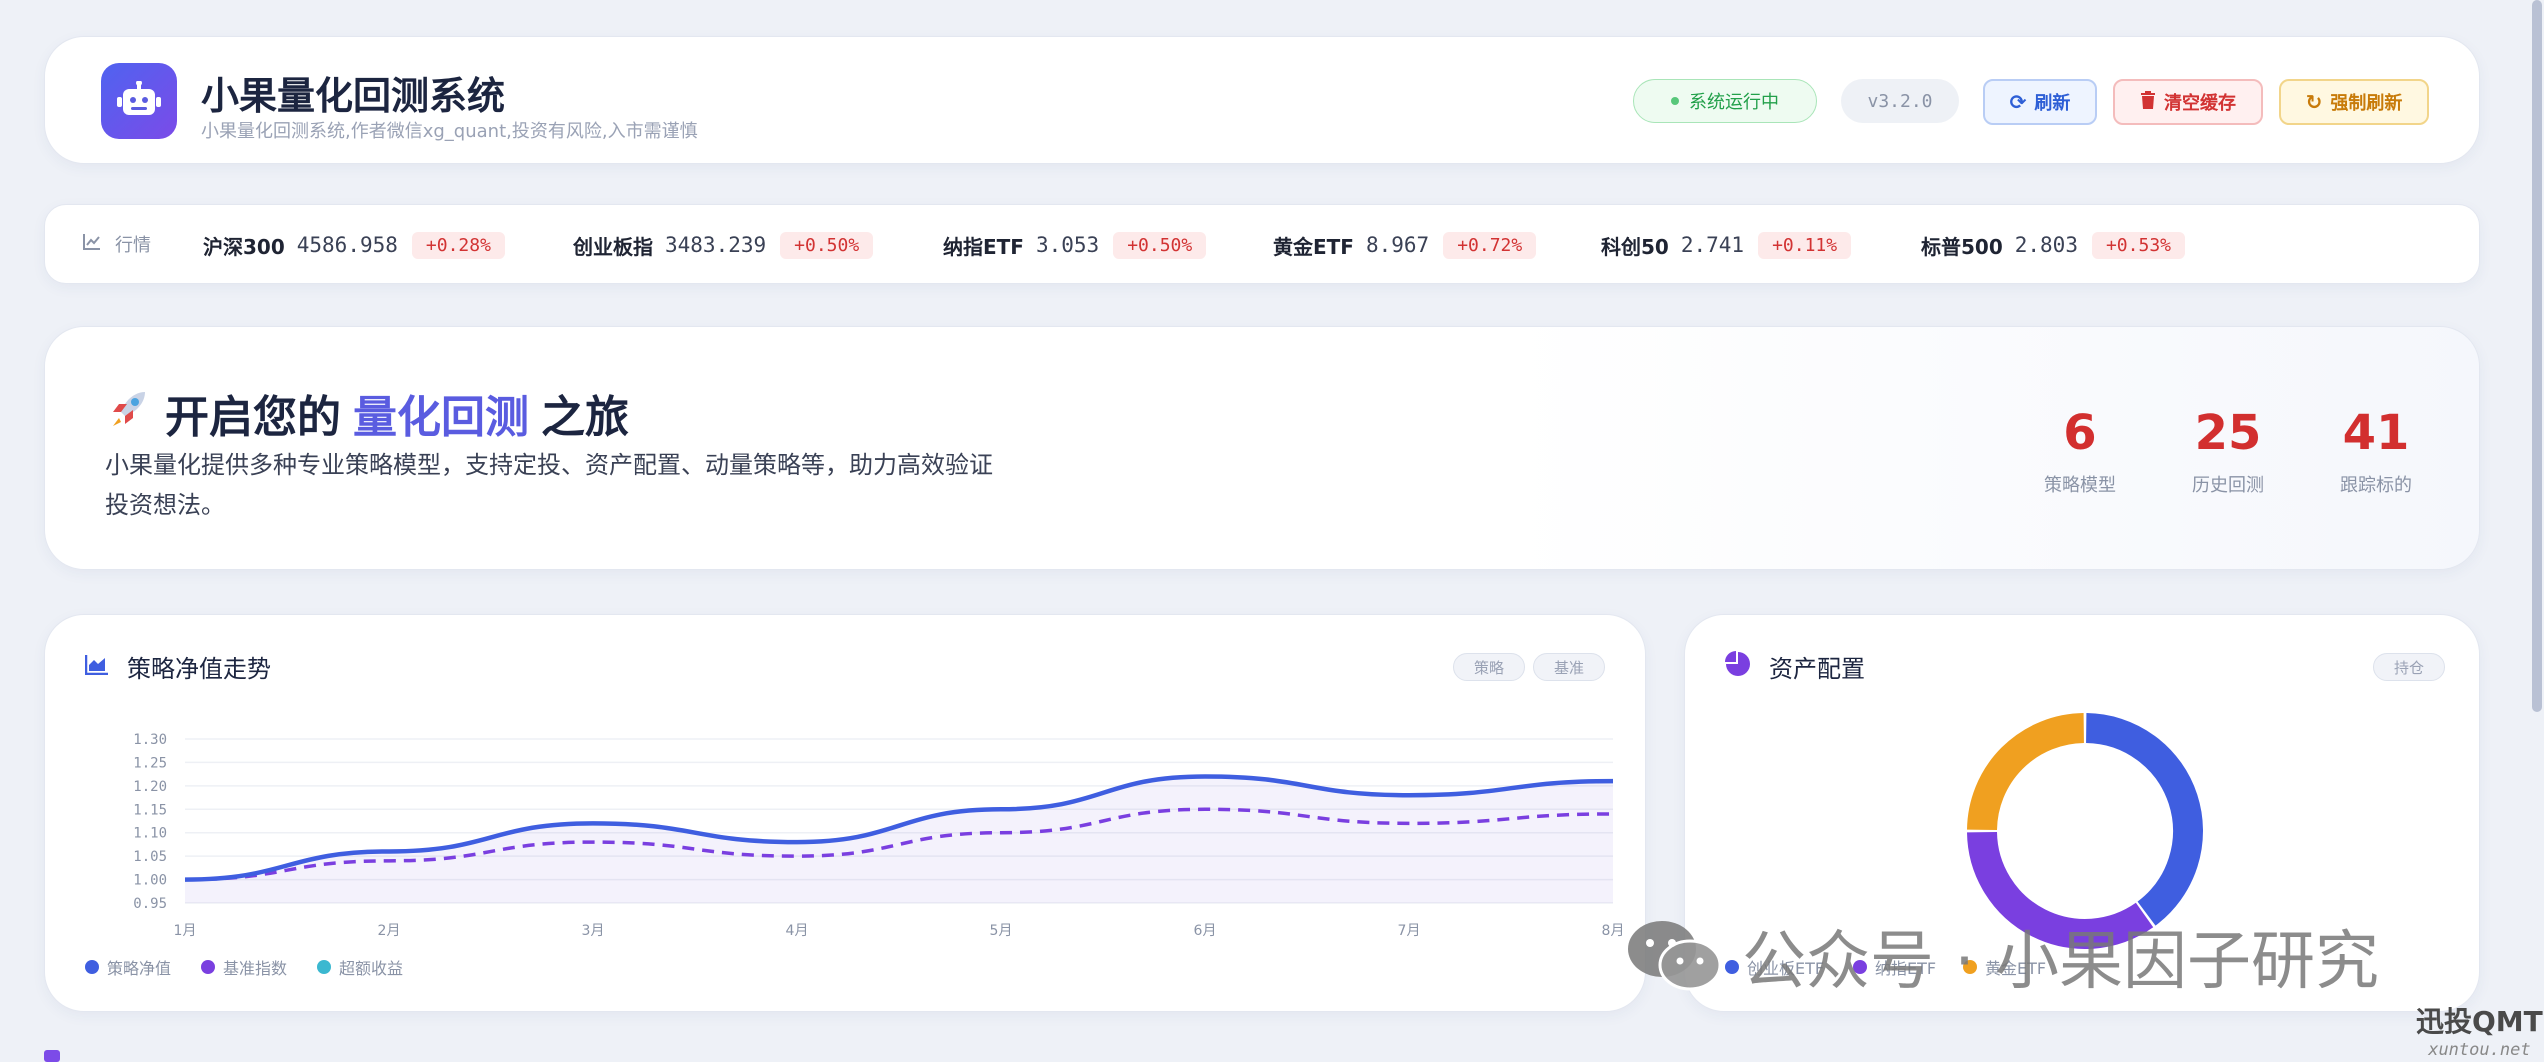 The image size is (2544, 1062). What do you see at coordinates (585, 417) in the screenshot?
I see `hero-title-suffix: 之旅` at bounding box center [585, 417].